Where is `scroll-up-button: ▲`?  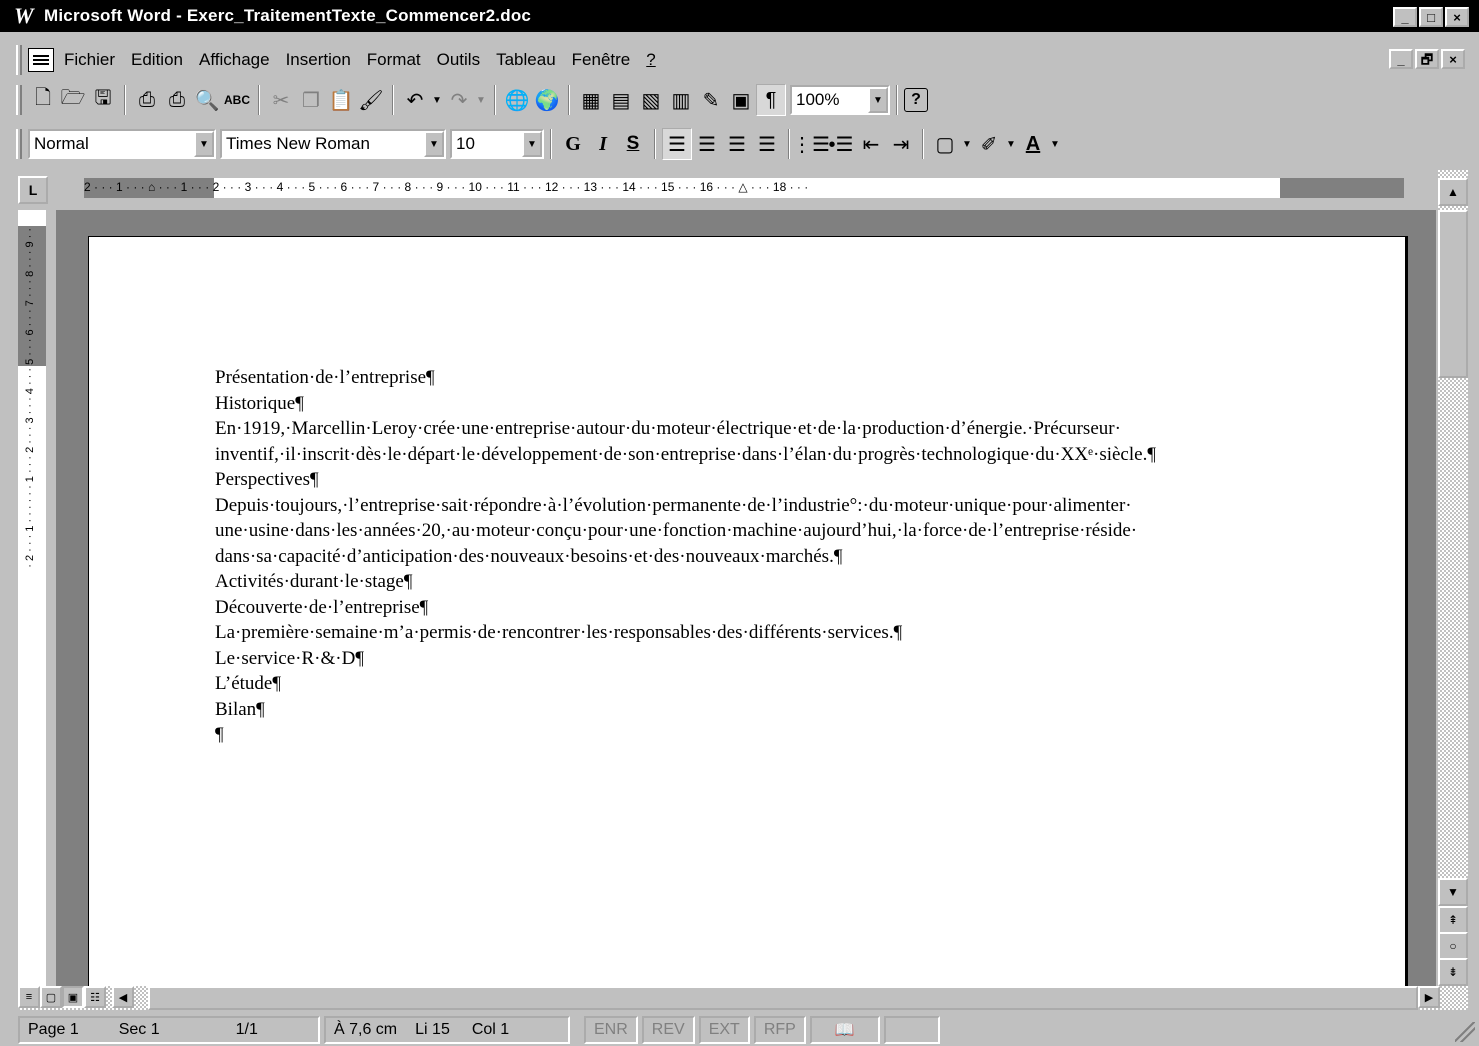
scroll-up-button: ▲ is located at coordinates (1453, 192).